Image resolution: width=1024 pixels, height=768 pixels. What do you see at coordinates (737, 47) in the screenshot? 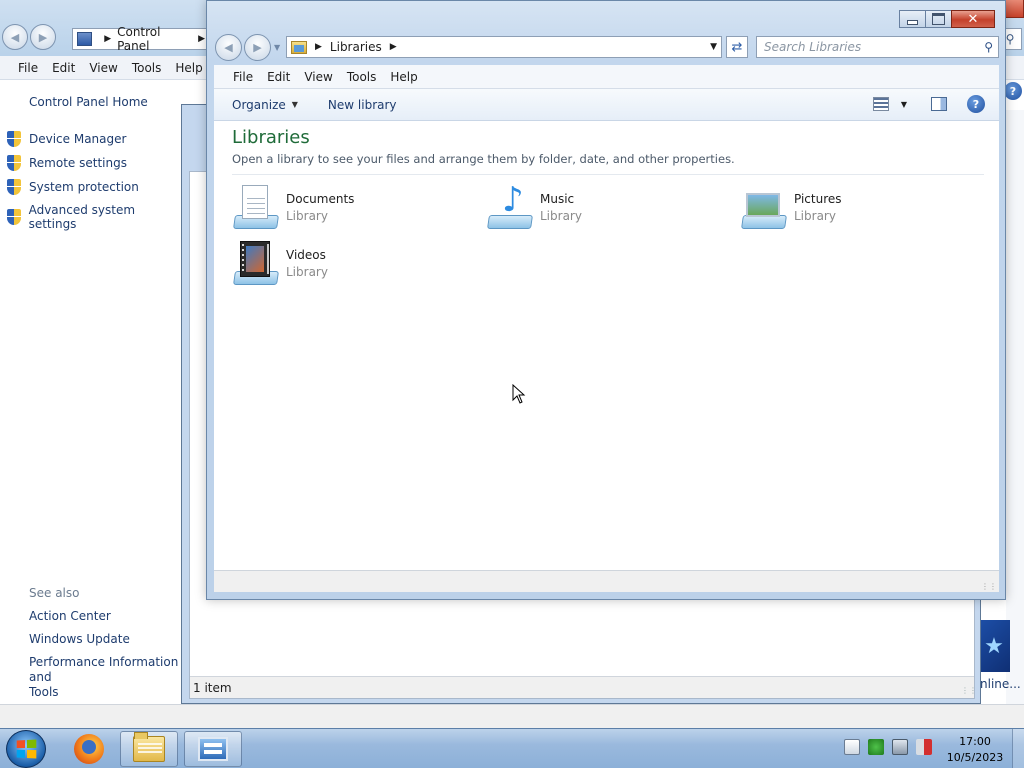
I see `refresh-button: ⇄` at bounding box center [737, 47].